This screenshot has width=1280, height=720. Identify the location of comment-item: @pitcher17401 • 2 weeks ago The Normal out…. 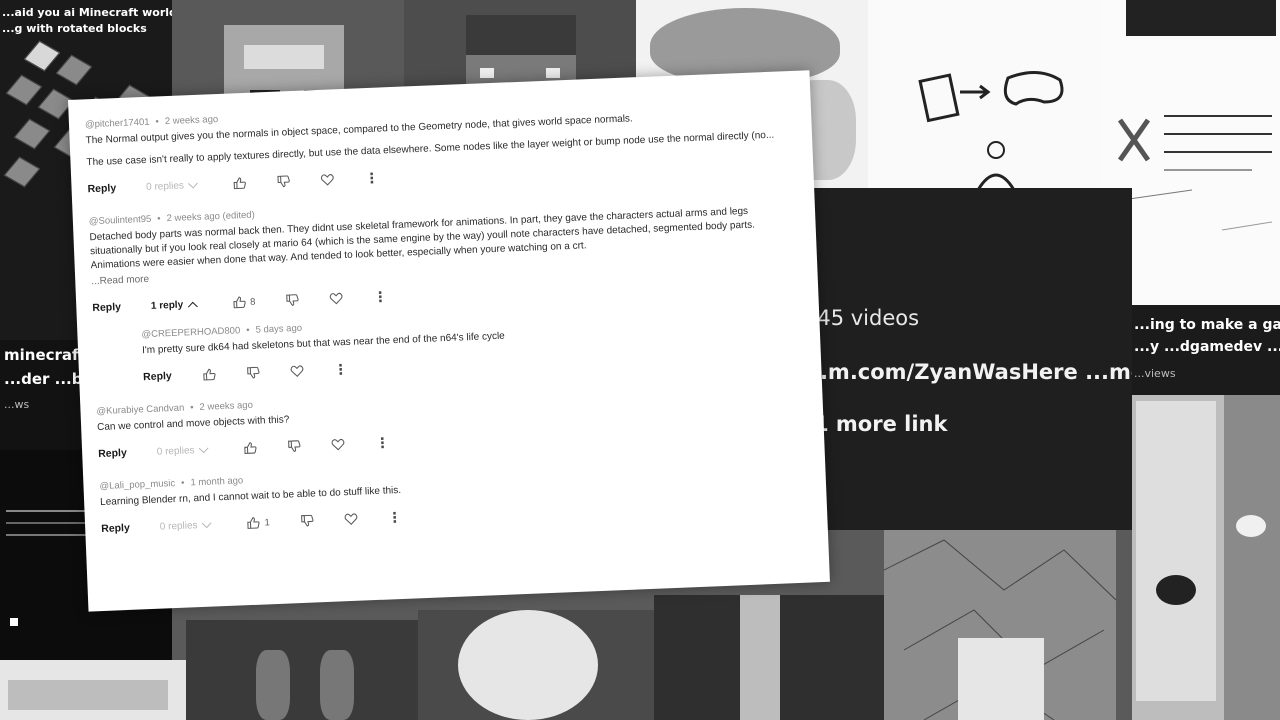
(441, 145).